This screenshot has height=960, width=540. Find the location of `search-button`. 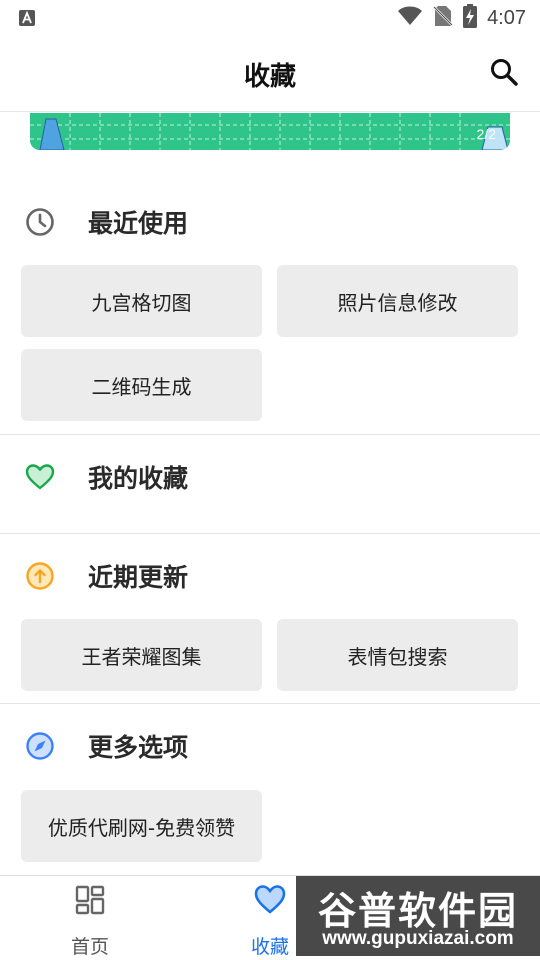

search-button is located at coordinates (504, 72).